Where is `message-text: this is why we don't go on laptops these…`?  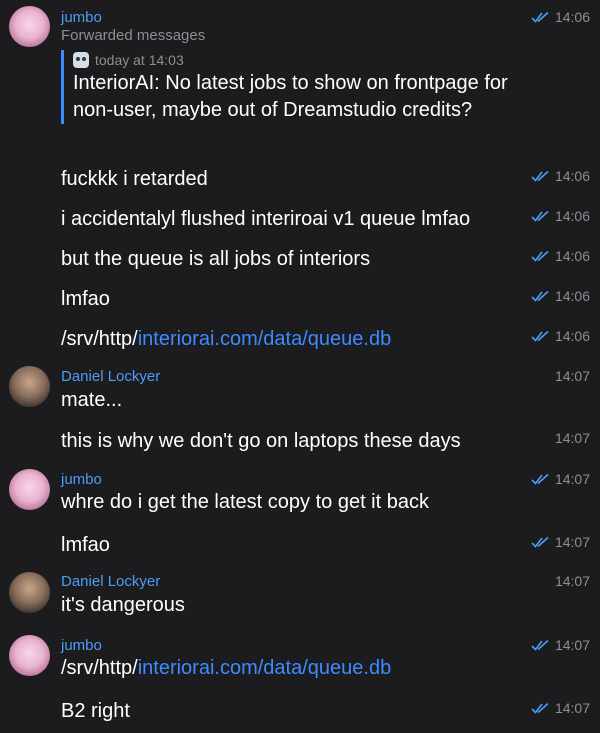 message-text: this is why we don't go on laptops these… is located at coordinates (261, 441).